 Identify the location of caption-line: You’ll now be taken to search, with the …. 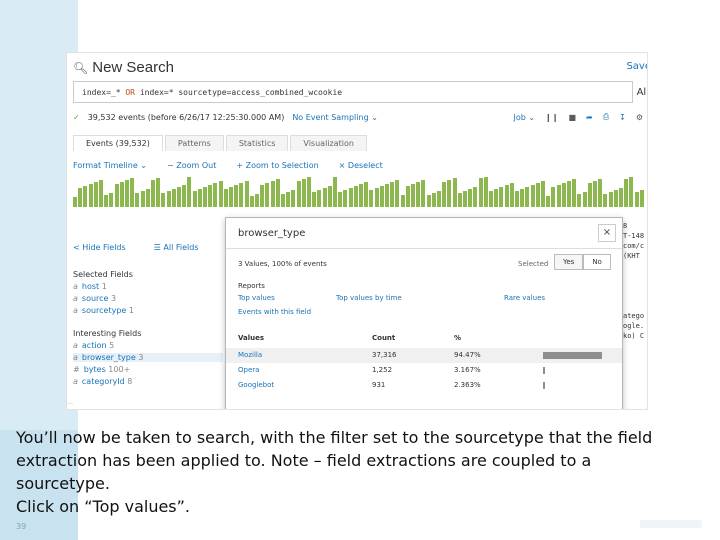
(334, 437).